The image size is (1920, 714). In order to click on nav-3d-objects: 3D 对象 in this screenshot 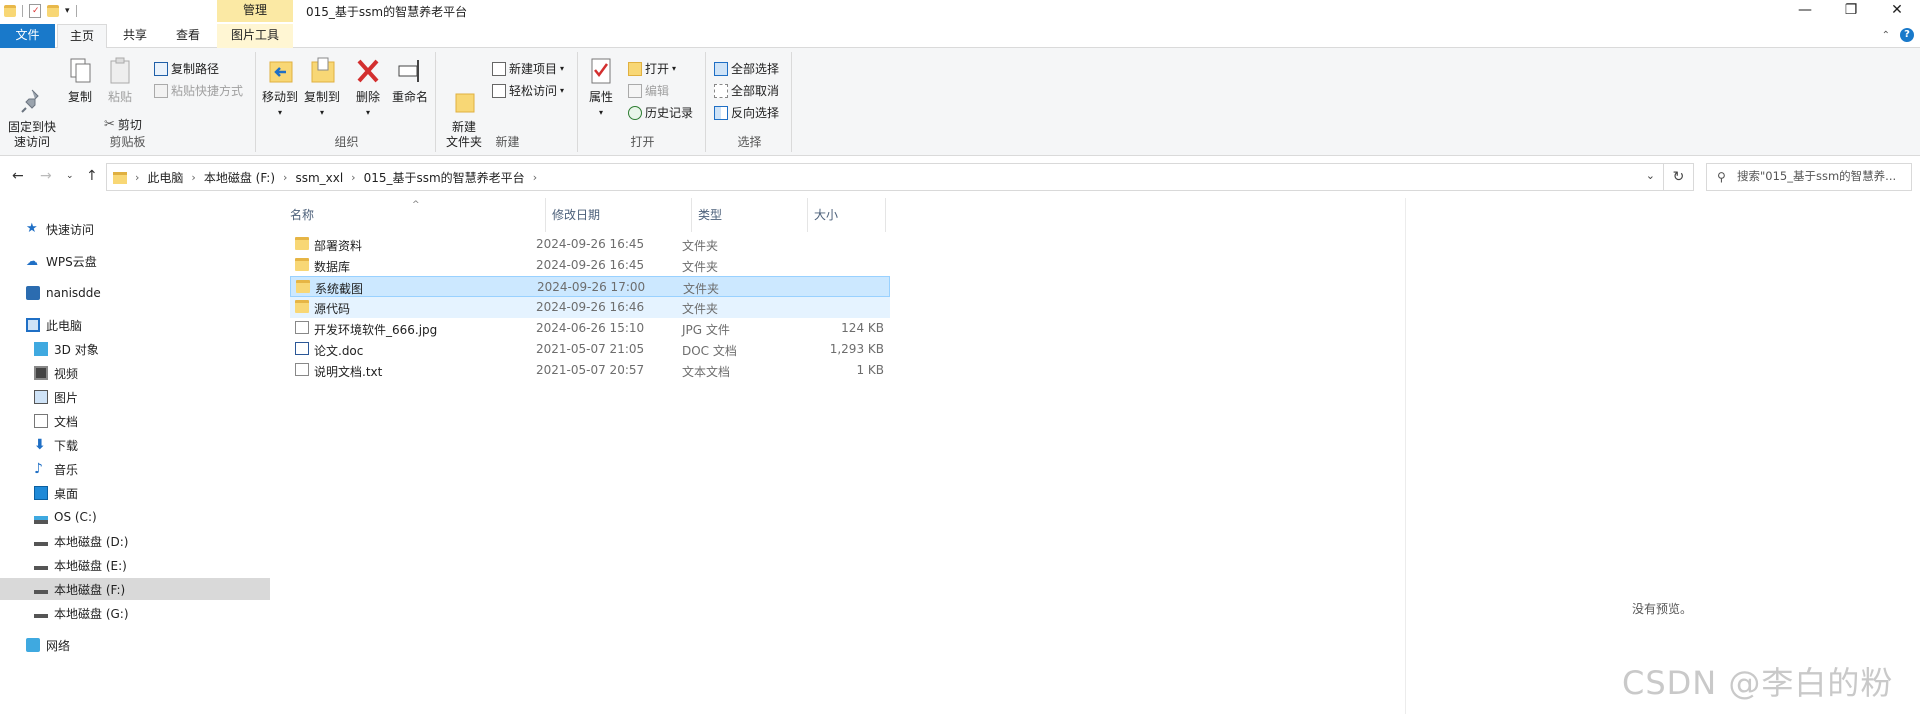, I will do `click(135, 349)`.